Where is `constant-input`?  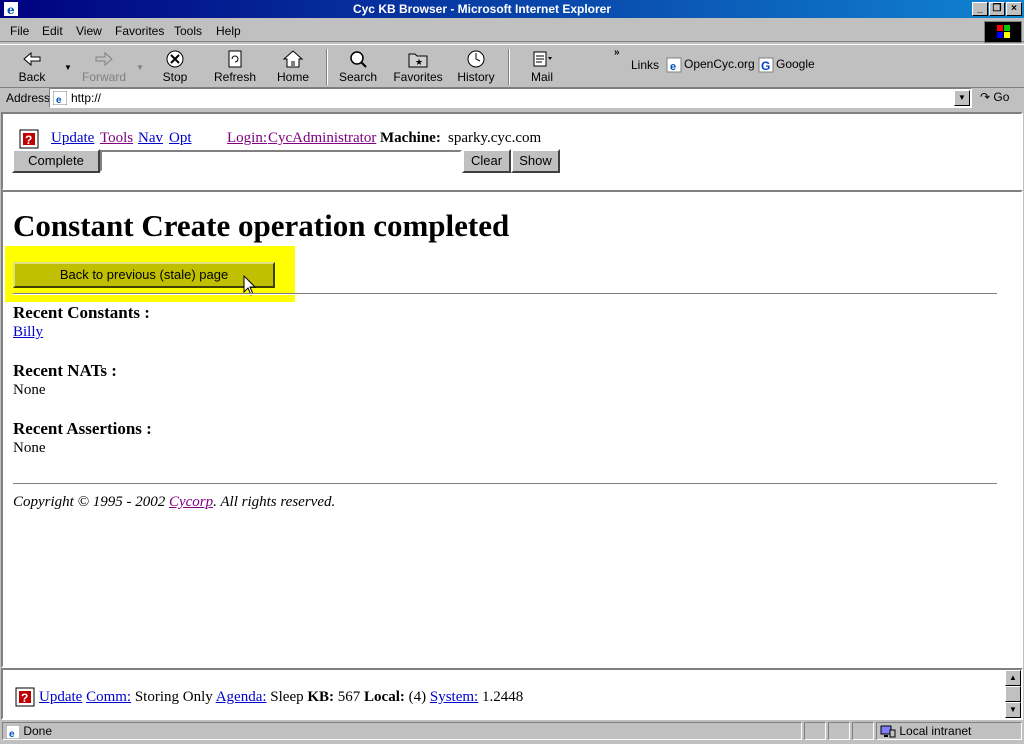
constant-input is located at coordinates (281, 161).